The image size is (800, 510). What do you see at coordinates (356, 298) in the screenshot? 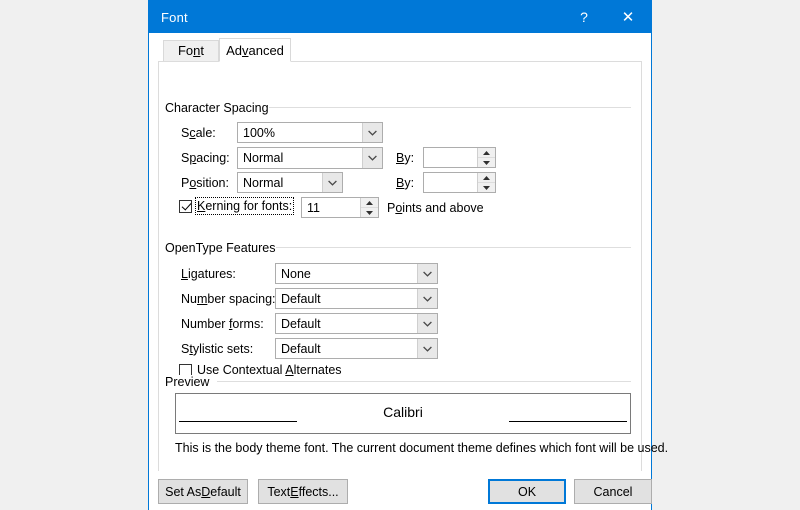
I see `number-spacing-combobox: Default` at bounding box center [356, 298].